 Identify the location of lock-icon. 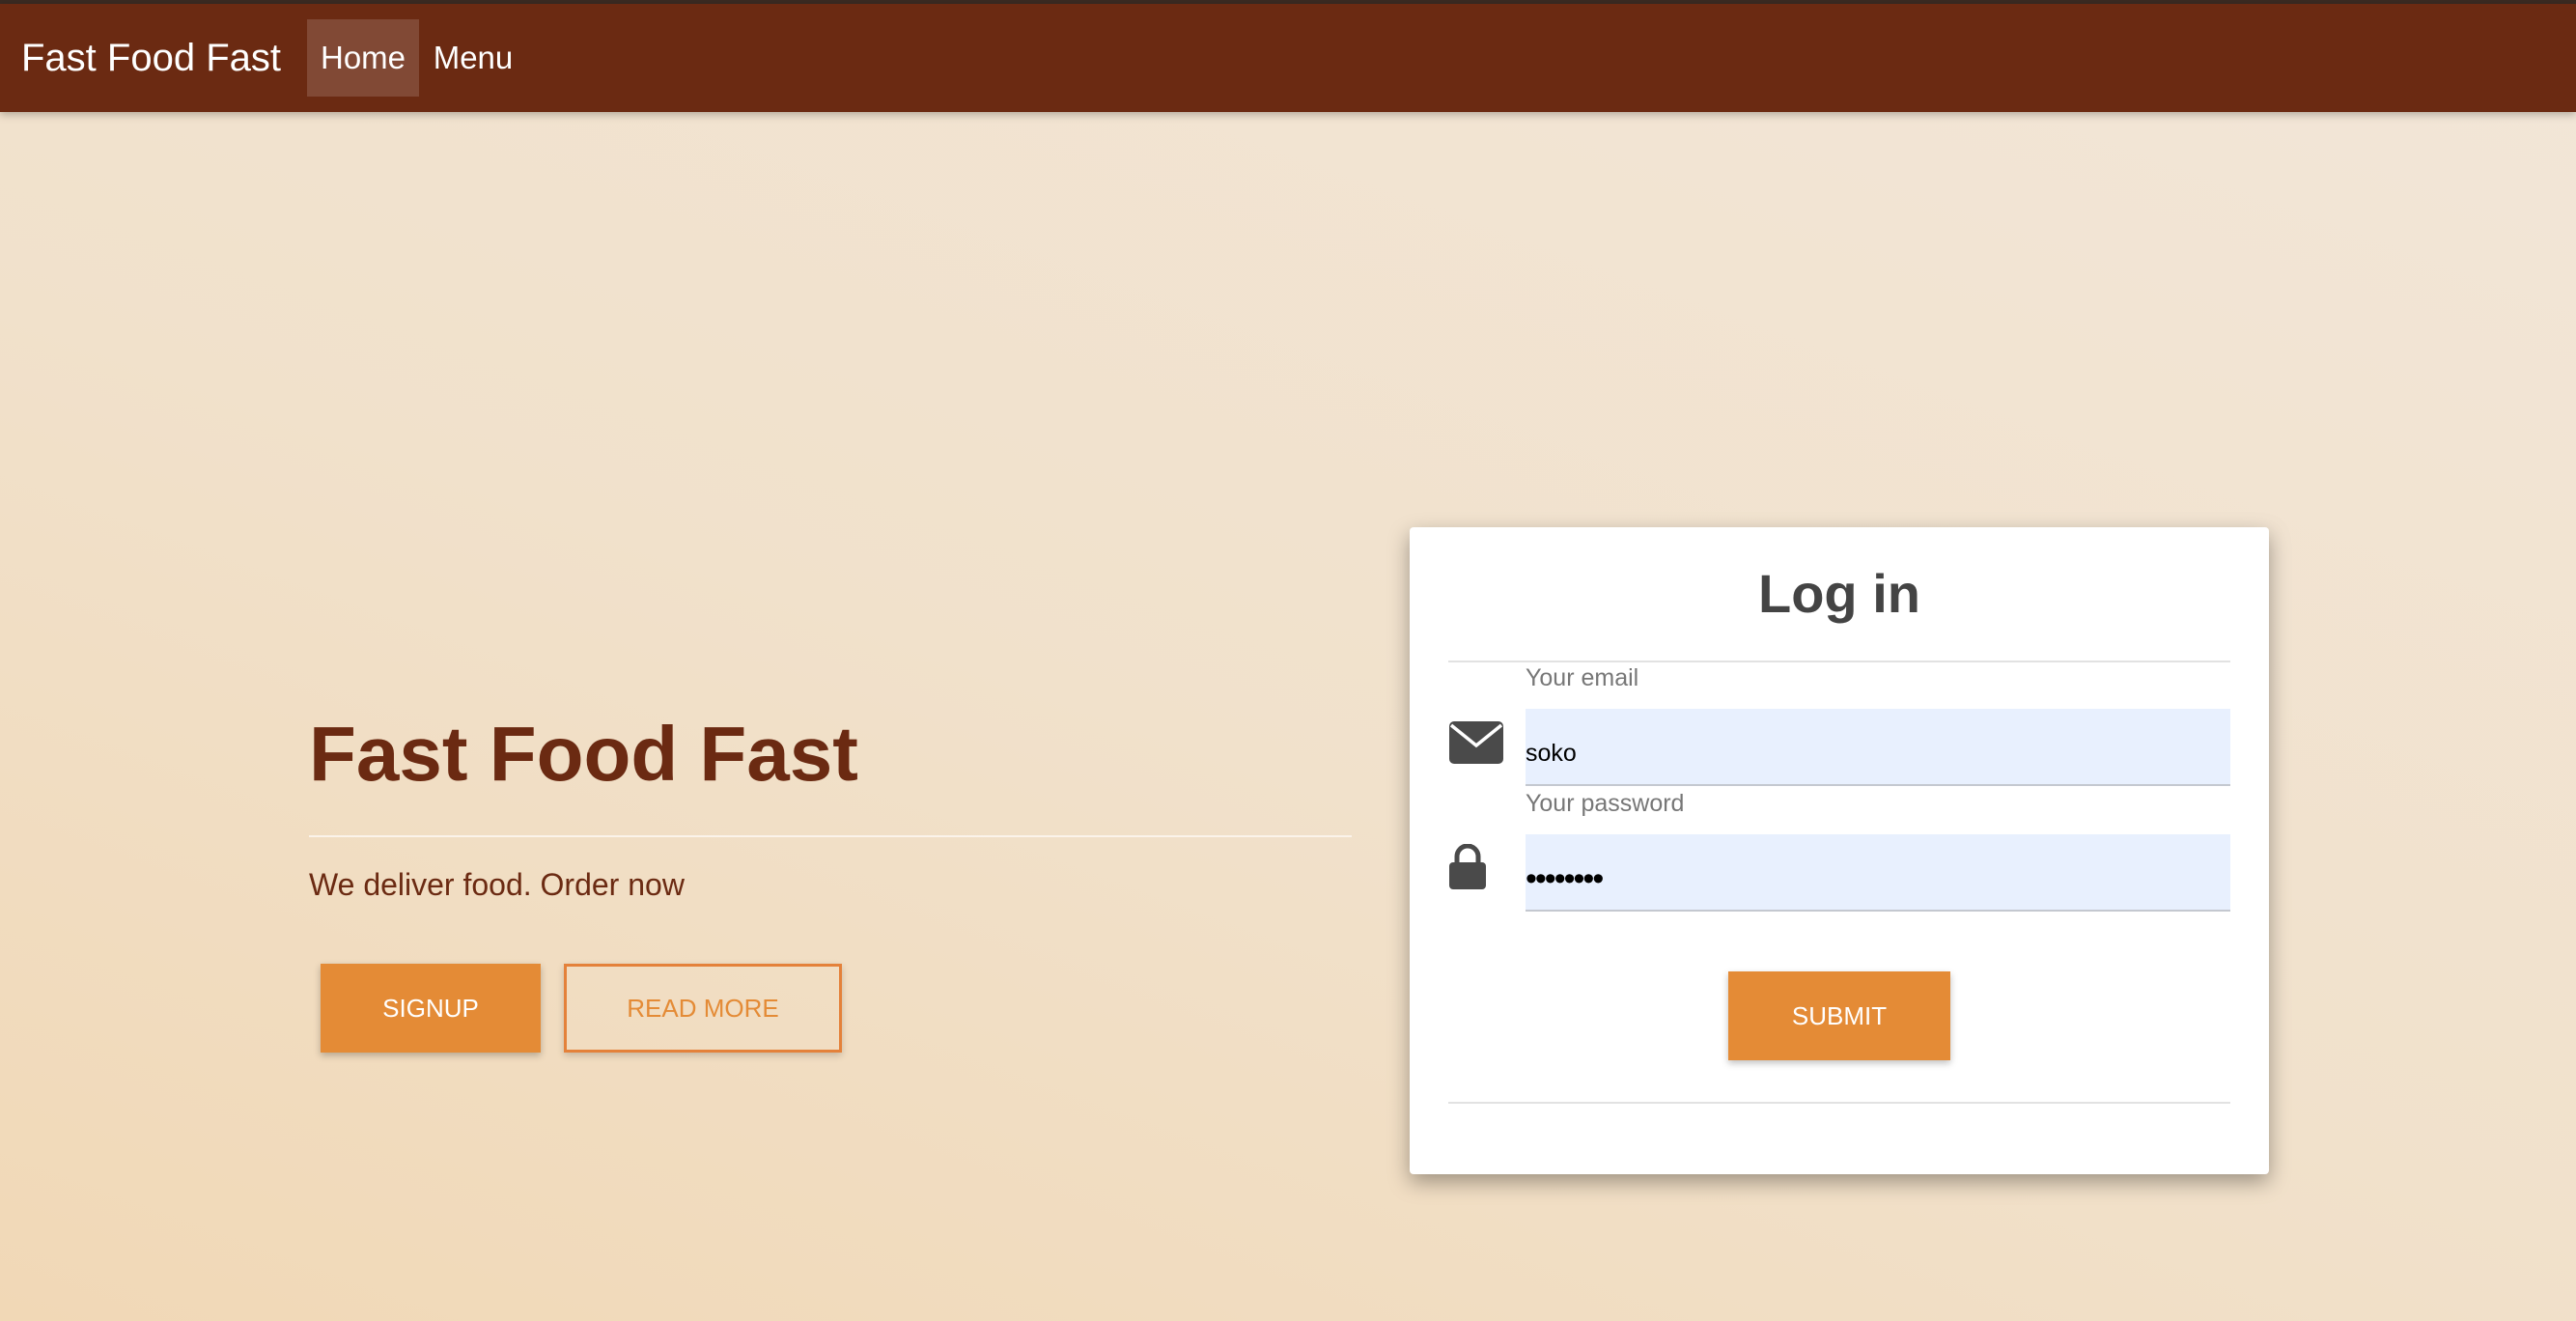
(1468, 869).